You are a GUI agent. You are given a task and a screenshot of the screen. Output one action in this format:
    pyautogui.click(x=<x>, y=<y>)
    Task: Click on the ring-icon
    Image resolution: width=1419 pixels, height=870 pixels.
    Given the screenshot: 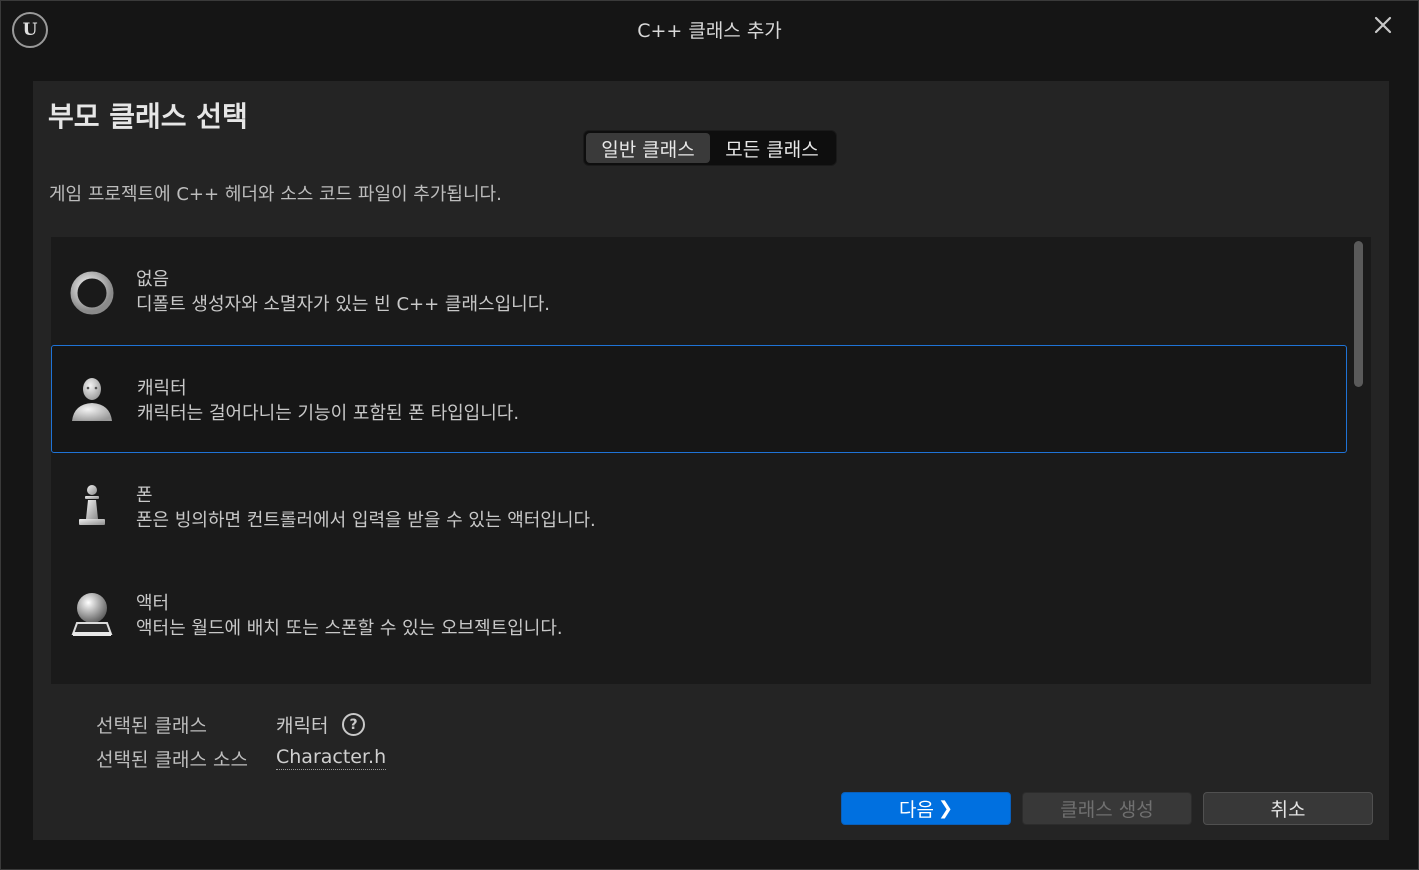 What is the action you would take?
    pyautogui.click(x=92, y=293)
    